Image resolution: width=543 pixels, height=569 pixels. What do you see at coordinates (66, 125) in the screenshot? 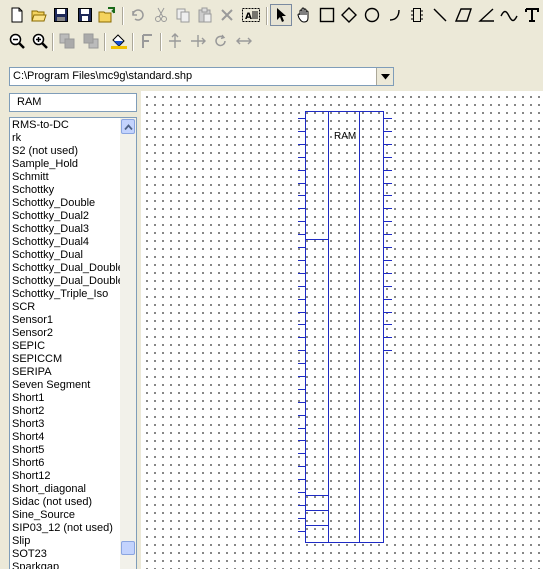
I see `shape-list-item: RMS-to-DC` at bounding box center [66, 125].